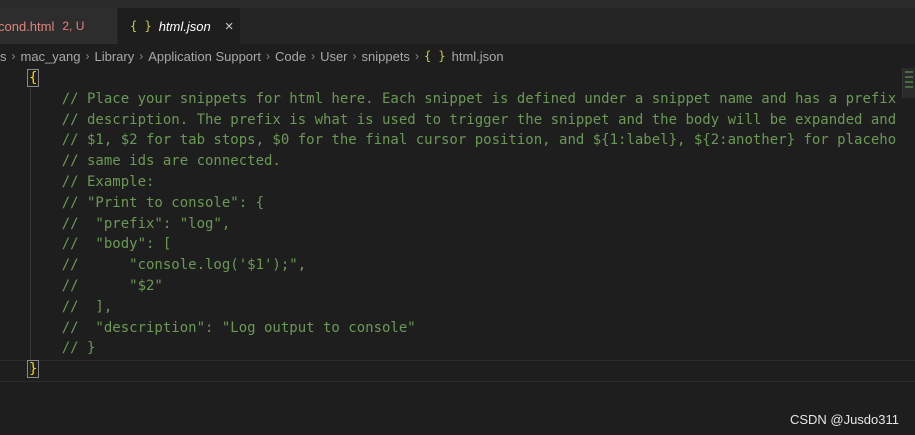 The image size is (915, 435). I want to click on breadcrumb-item: Library, so click(114, 56).